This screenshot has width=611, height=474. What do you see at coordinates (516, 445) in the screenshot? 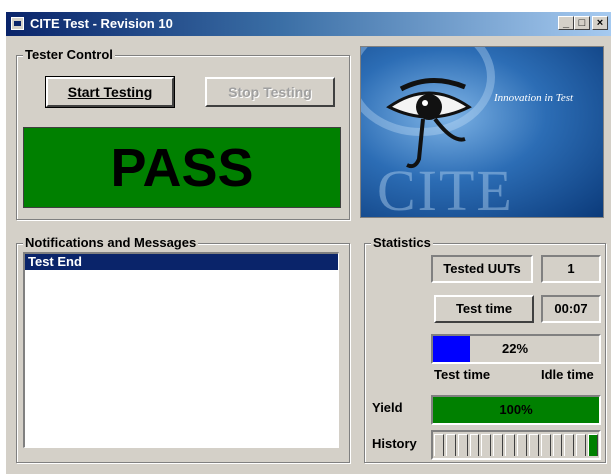
I see `history-bar` at bounding box center [516, 445].